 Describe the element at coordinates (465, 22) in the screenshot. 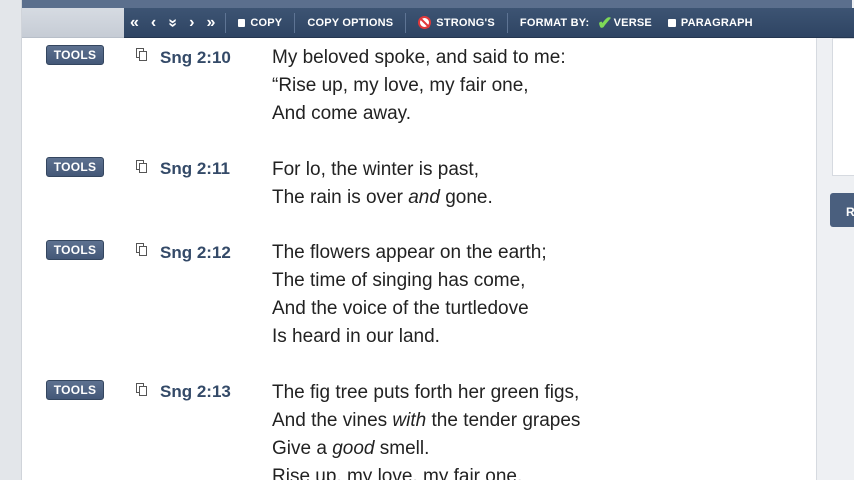

I see `strongs-label: STRONG'S` at that location.